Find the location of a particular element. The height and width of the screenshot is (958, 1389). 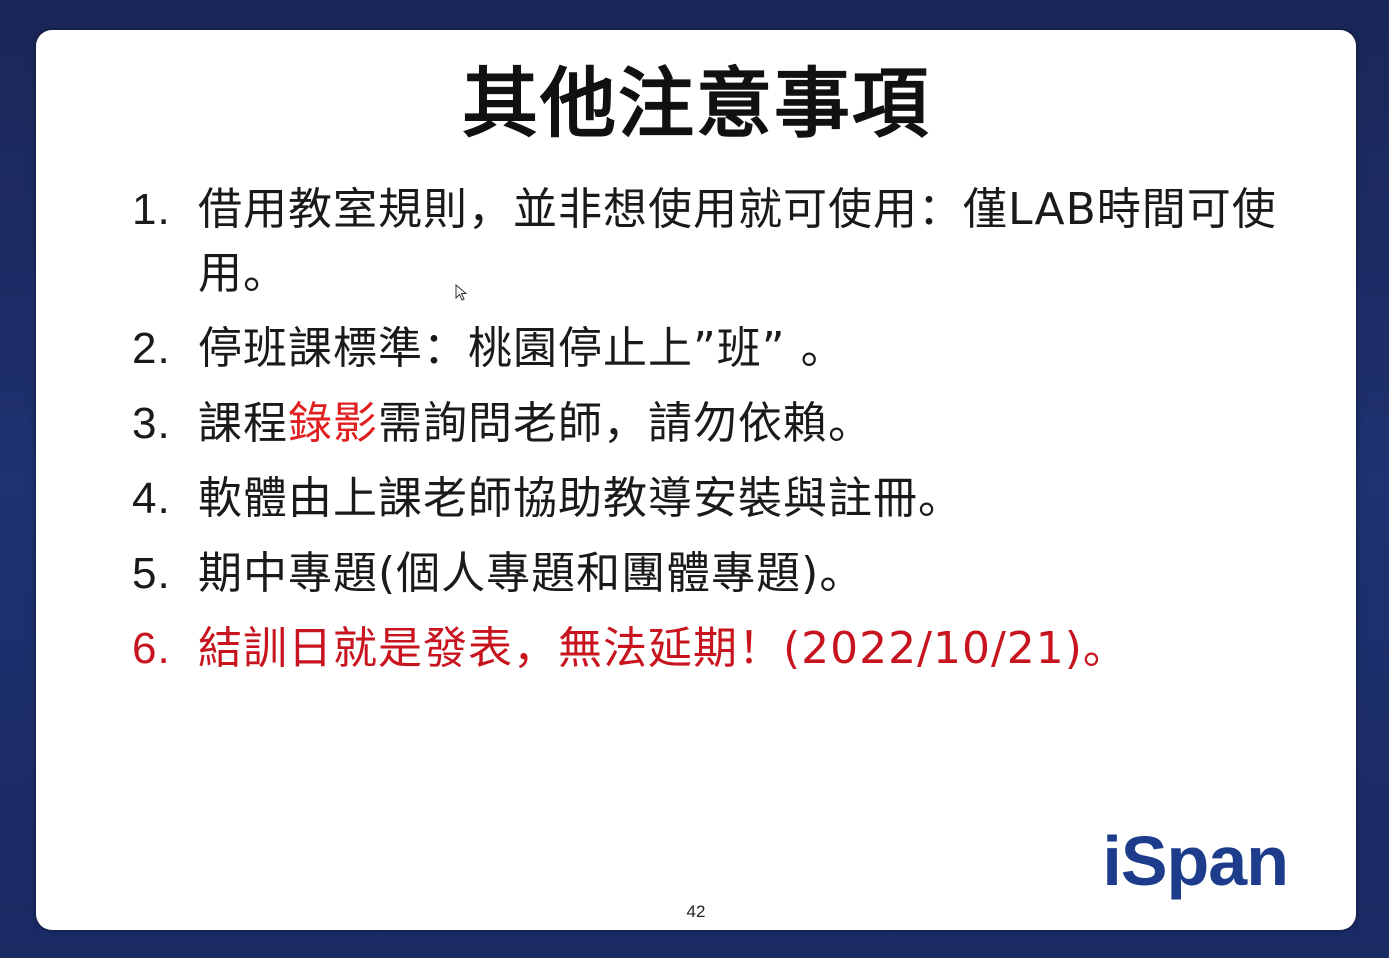

item-text: 軟體由上課老師協助教導安裝與註冊。 is located at coordinates (580, 498).